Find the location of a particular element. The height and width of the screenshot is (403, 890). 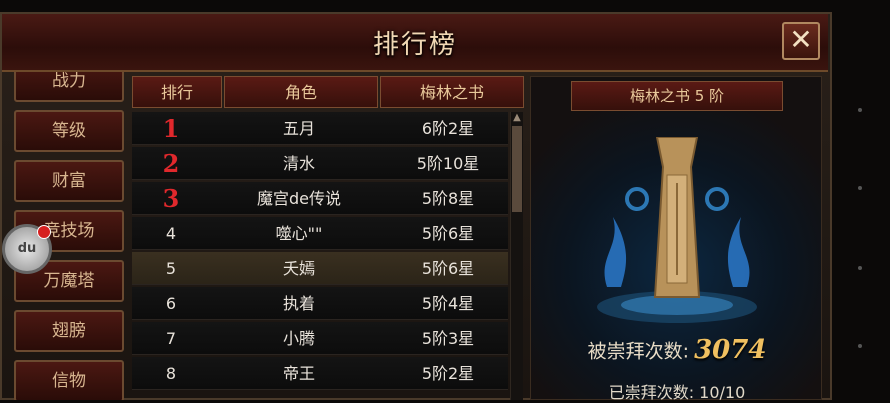

rank-cell: 3 is located at coordinates (171, 198).